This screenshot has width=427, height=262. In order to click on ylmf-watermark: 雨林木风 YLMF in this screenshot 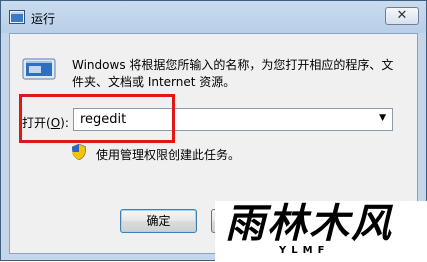, I will do `click(321, 231)`.